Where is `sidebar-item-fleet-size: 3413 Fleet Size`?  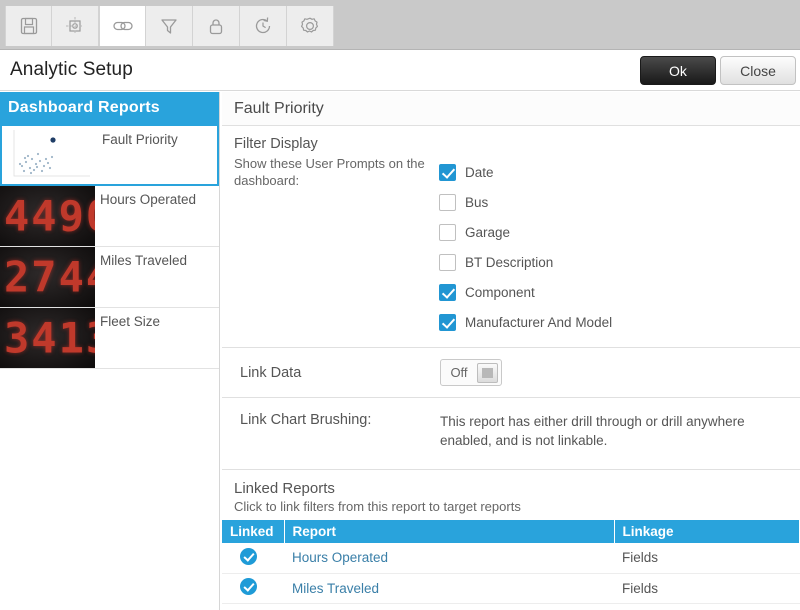
sidebar-item-fleet-size: 3413 Fleet Size is located at coordinates (109, 338).